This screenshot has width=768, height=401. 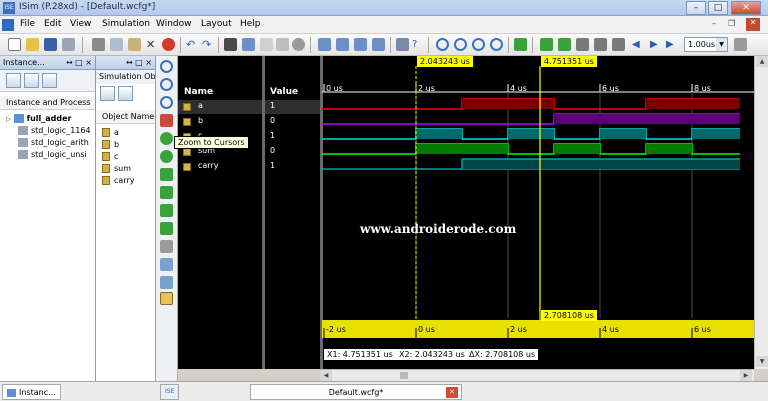 I want to click on paste-icon, so click(x=134, y=44).